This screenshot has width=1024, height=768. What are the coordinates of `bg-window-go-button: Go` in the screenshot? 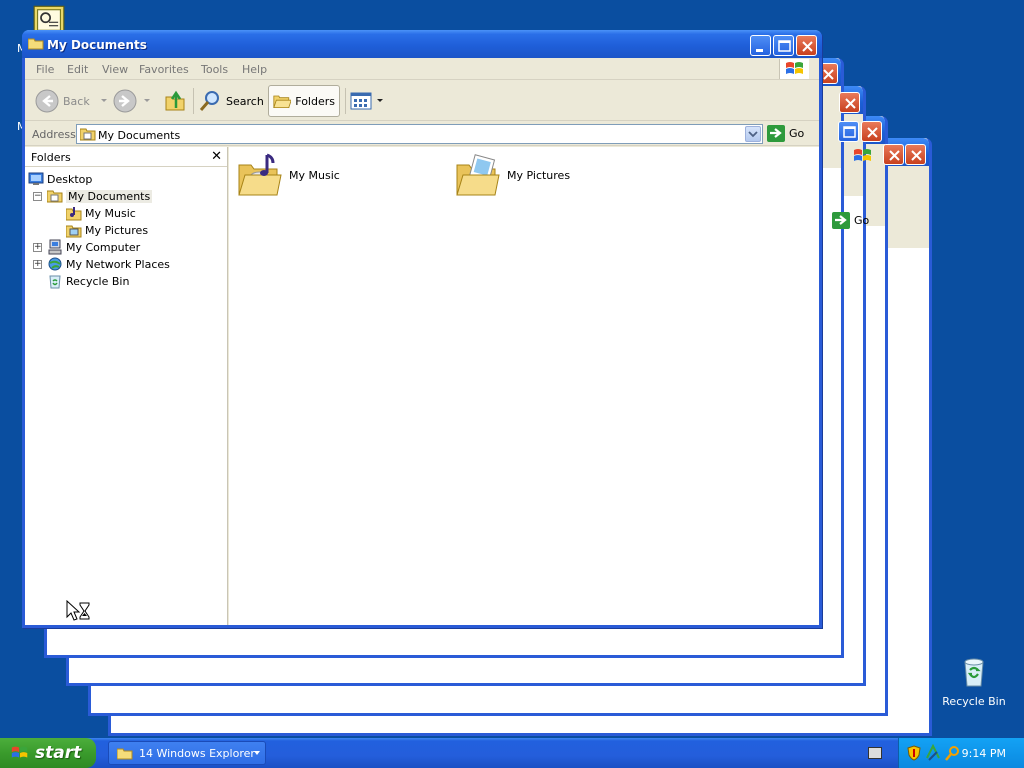 It's located at (850, 220).